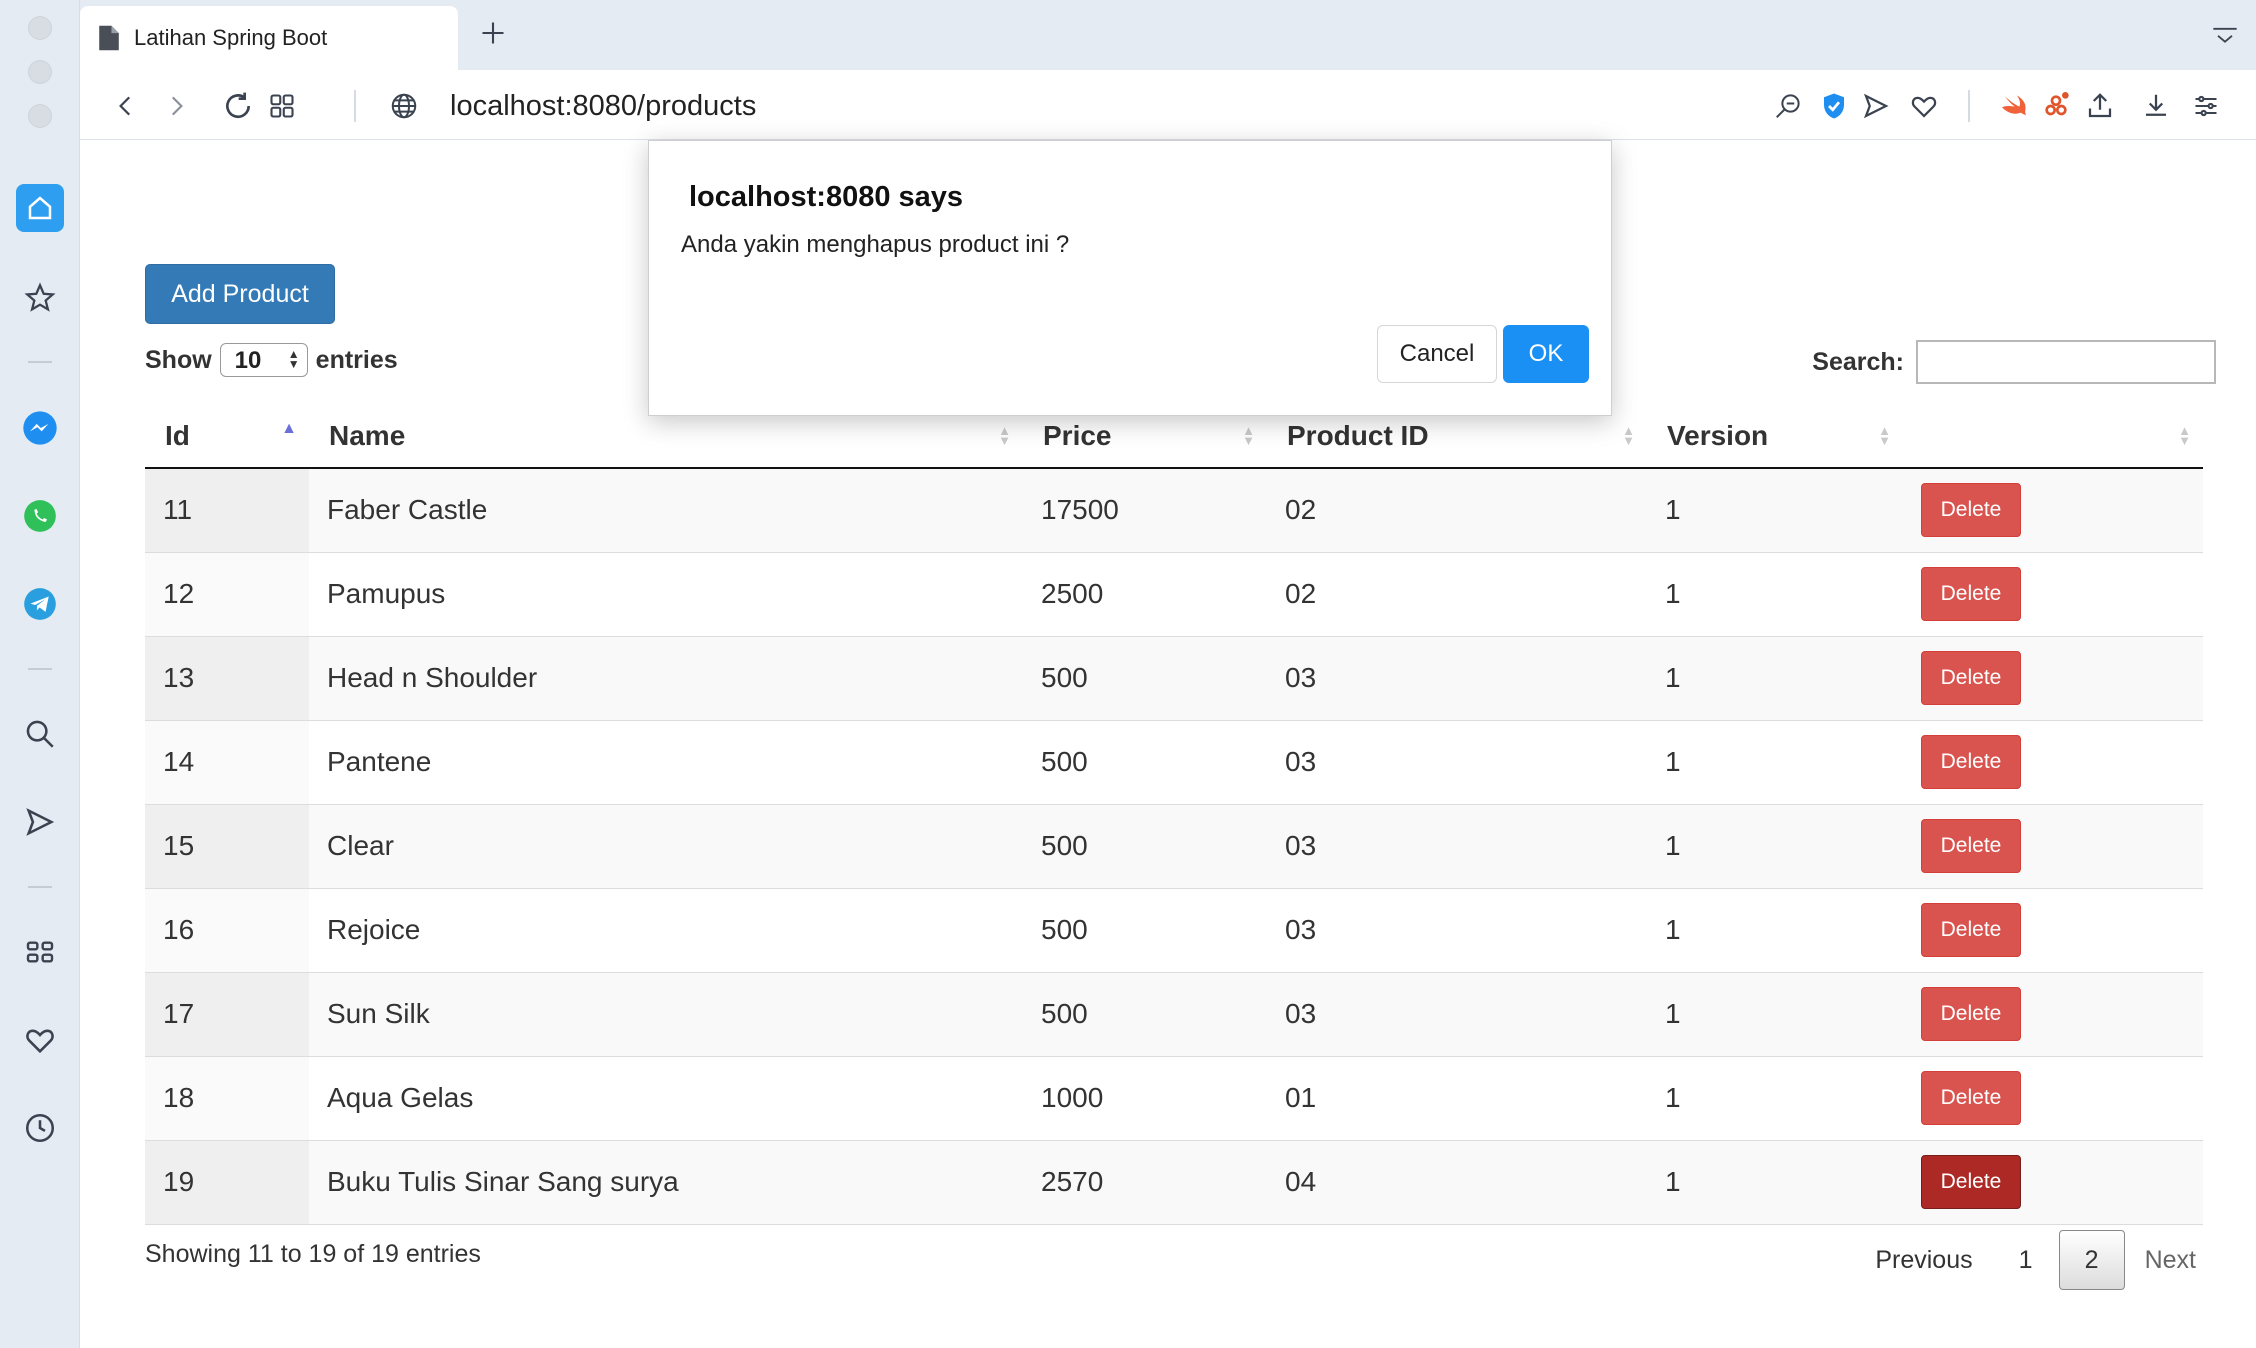 This screenshot has width=2256, height=1348. Describe the element at coordinates (1788, 106) in the screenshot. I see `zoom-button` at that location.